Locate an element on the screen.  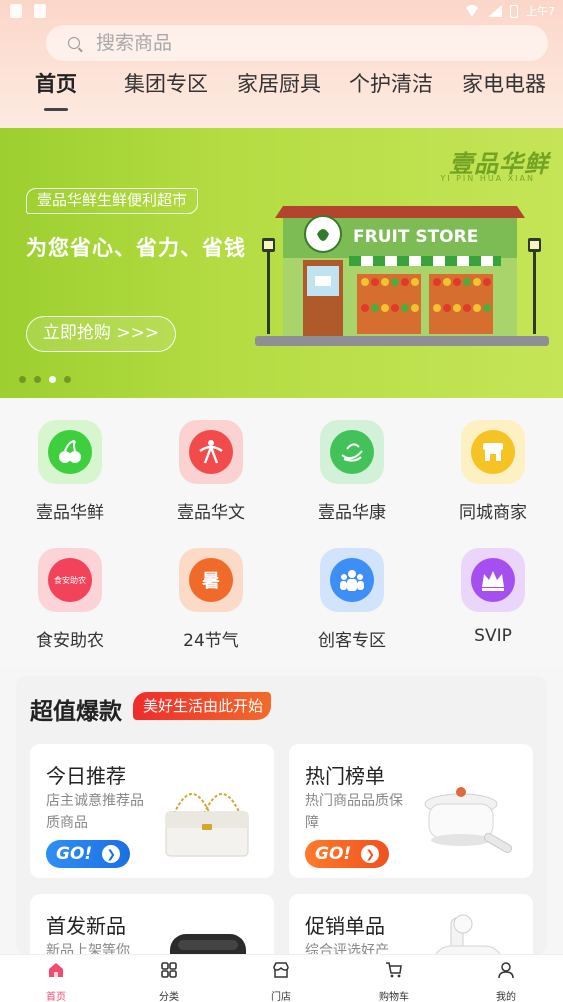
carousel-dots is located at coordinates (45, 379).